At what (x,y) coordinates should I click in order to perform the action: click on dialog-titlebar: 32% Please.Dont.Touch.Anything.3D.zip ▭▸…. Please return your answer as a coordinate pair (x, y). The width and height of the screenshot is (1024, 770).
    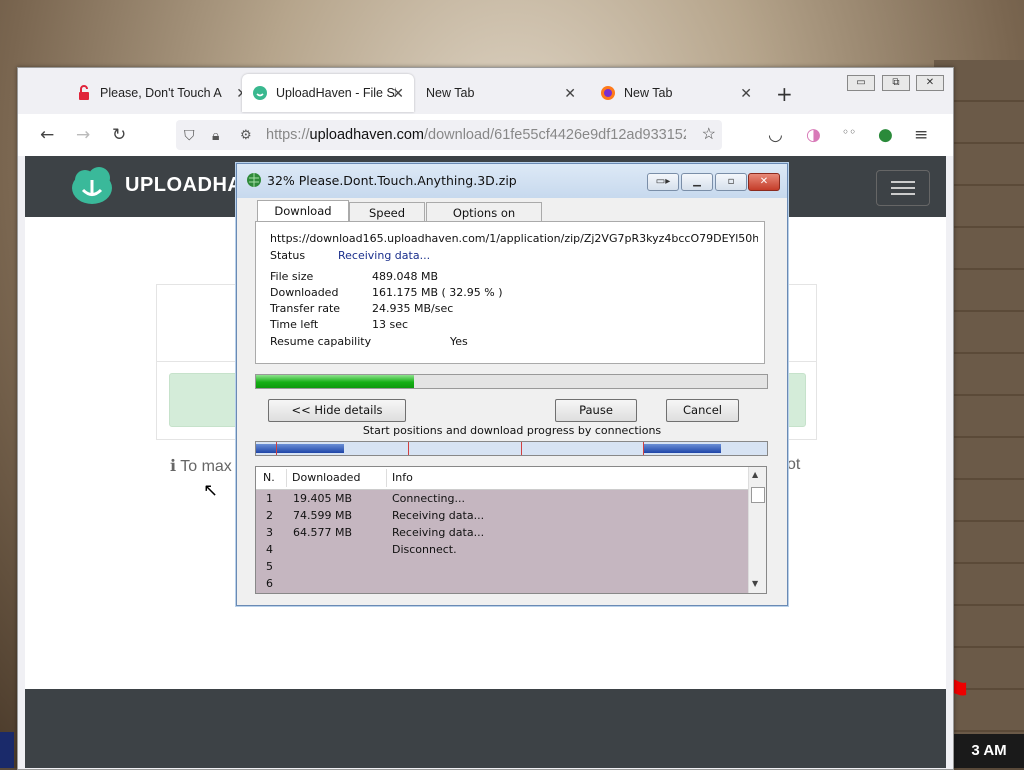
    Looking at the image, I should click on (512, 181).